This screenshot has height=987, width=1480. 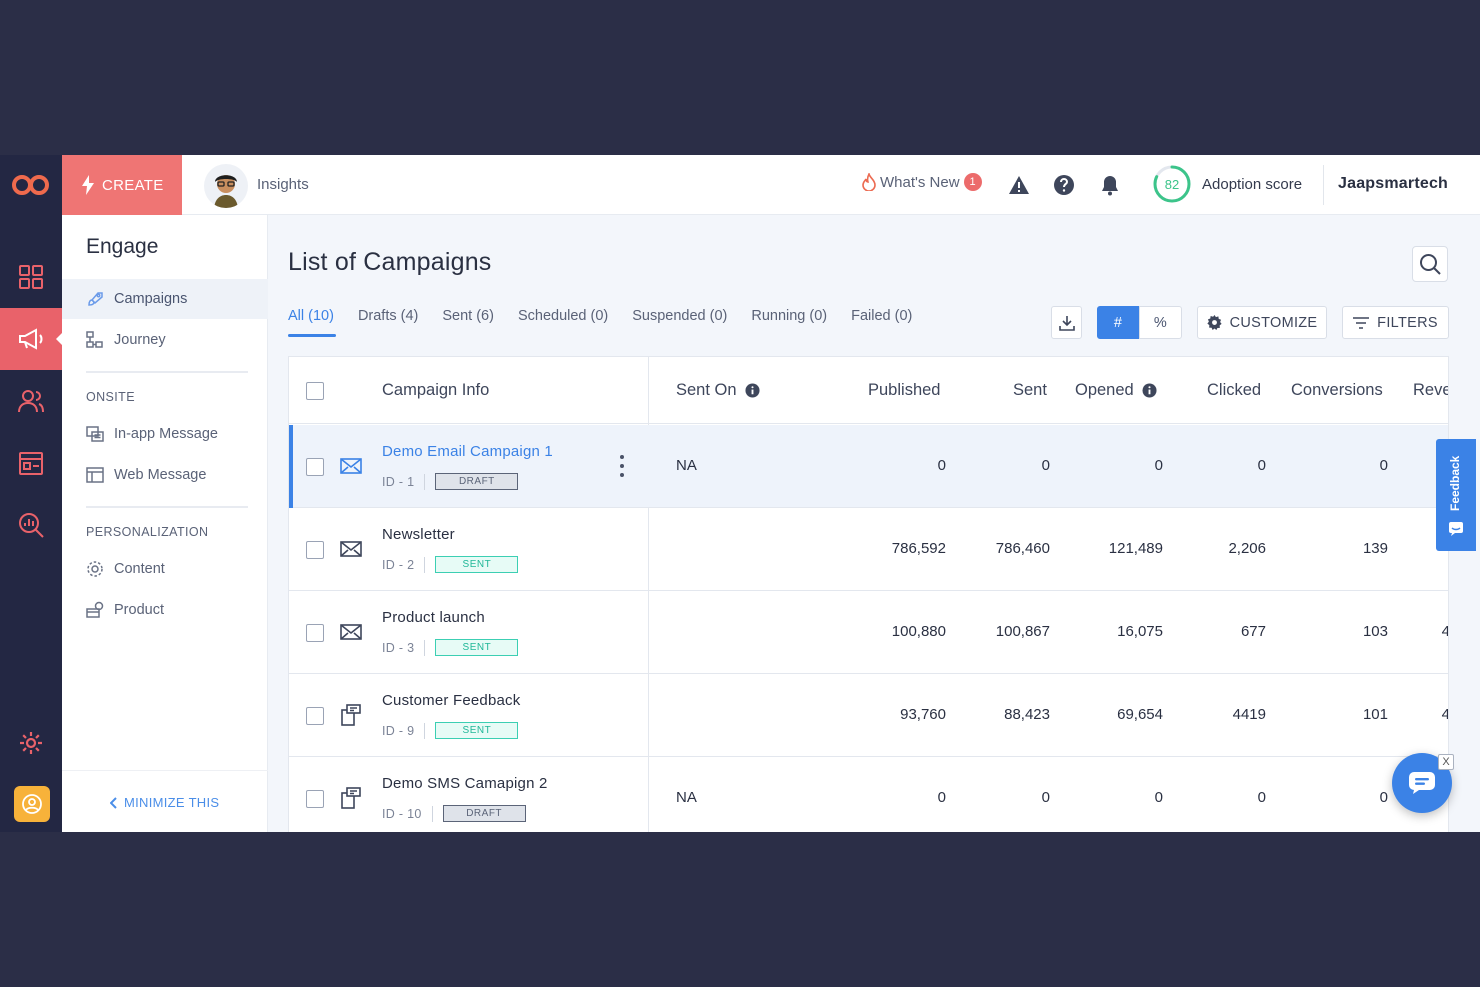 I want to click on dashboard-icon, so click(x=31, y=277).